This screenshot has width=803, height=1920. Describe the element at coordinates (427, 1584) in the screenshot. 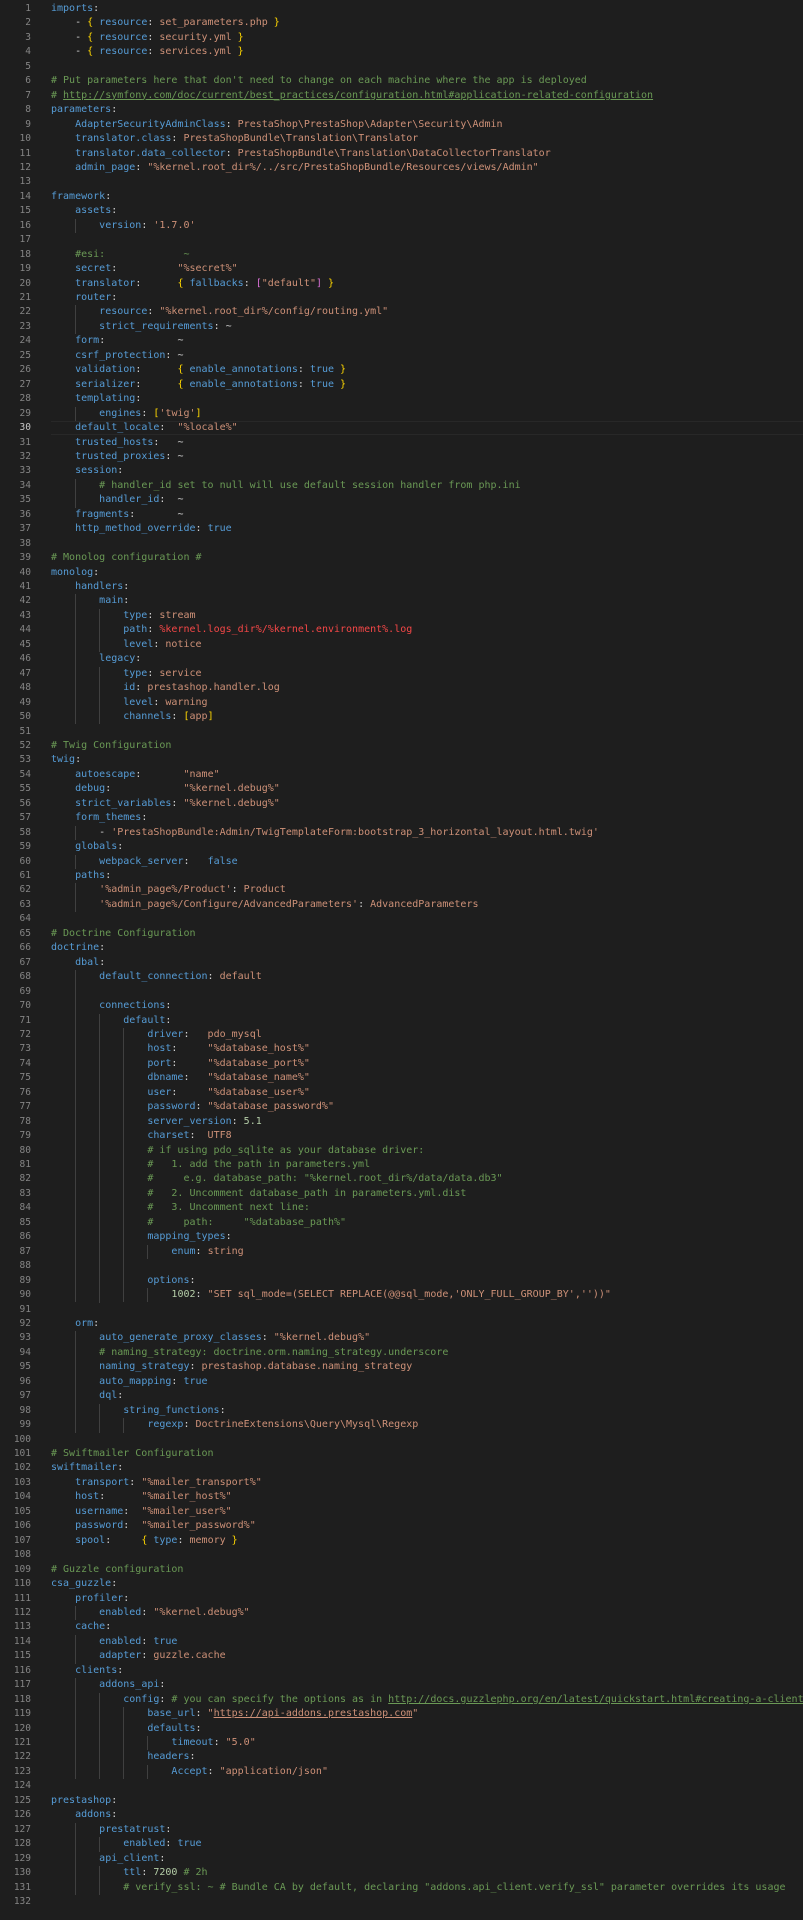

I see `code-line: csa_guzzle:` at that location.